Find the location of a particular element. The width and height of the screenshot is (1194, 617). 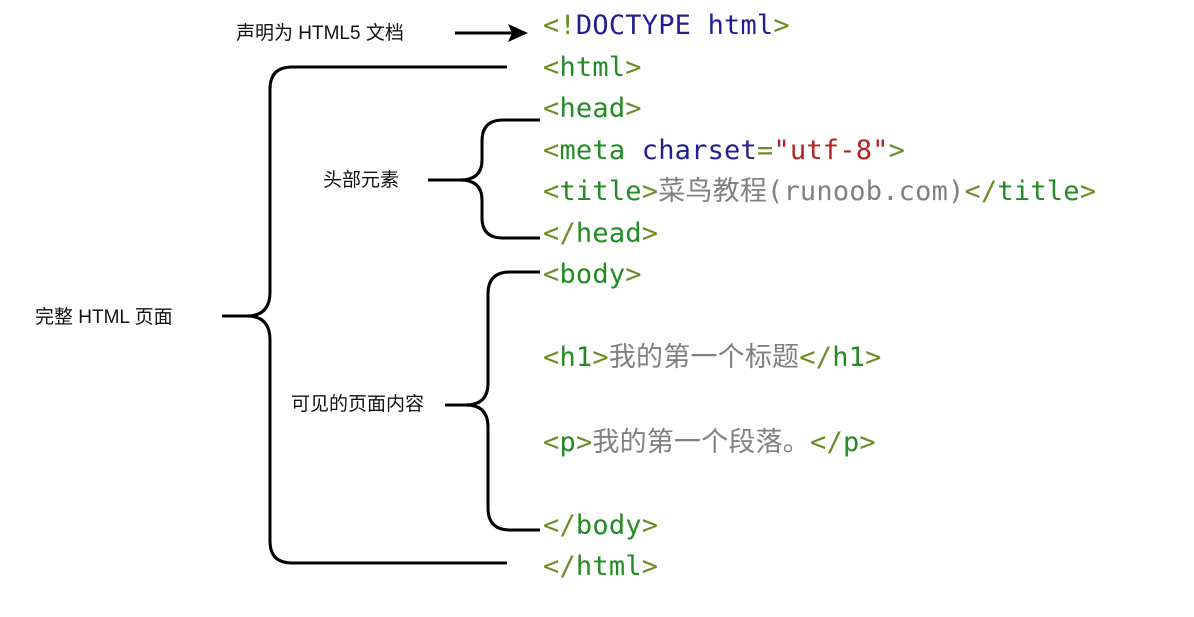

code-line-h1: <h1>我的第一个标题</h1> is located at coordinates (712, 358).